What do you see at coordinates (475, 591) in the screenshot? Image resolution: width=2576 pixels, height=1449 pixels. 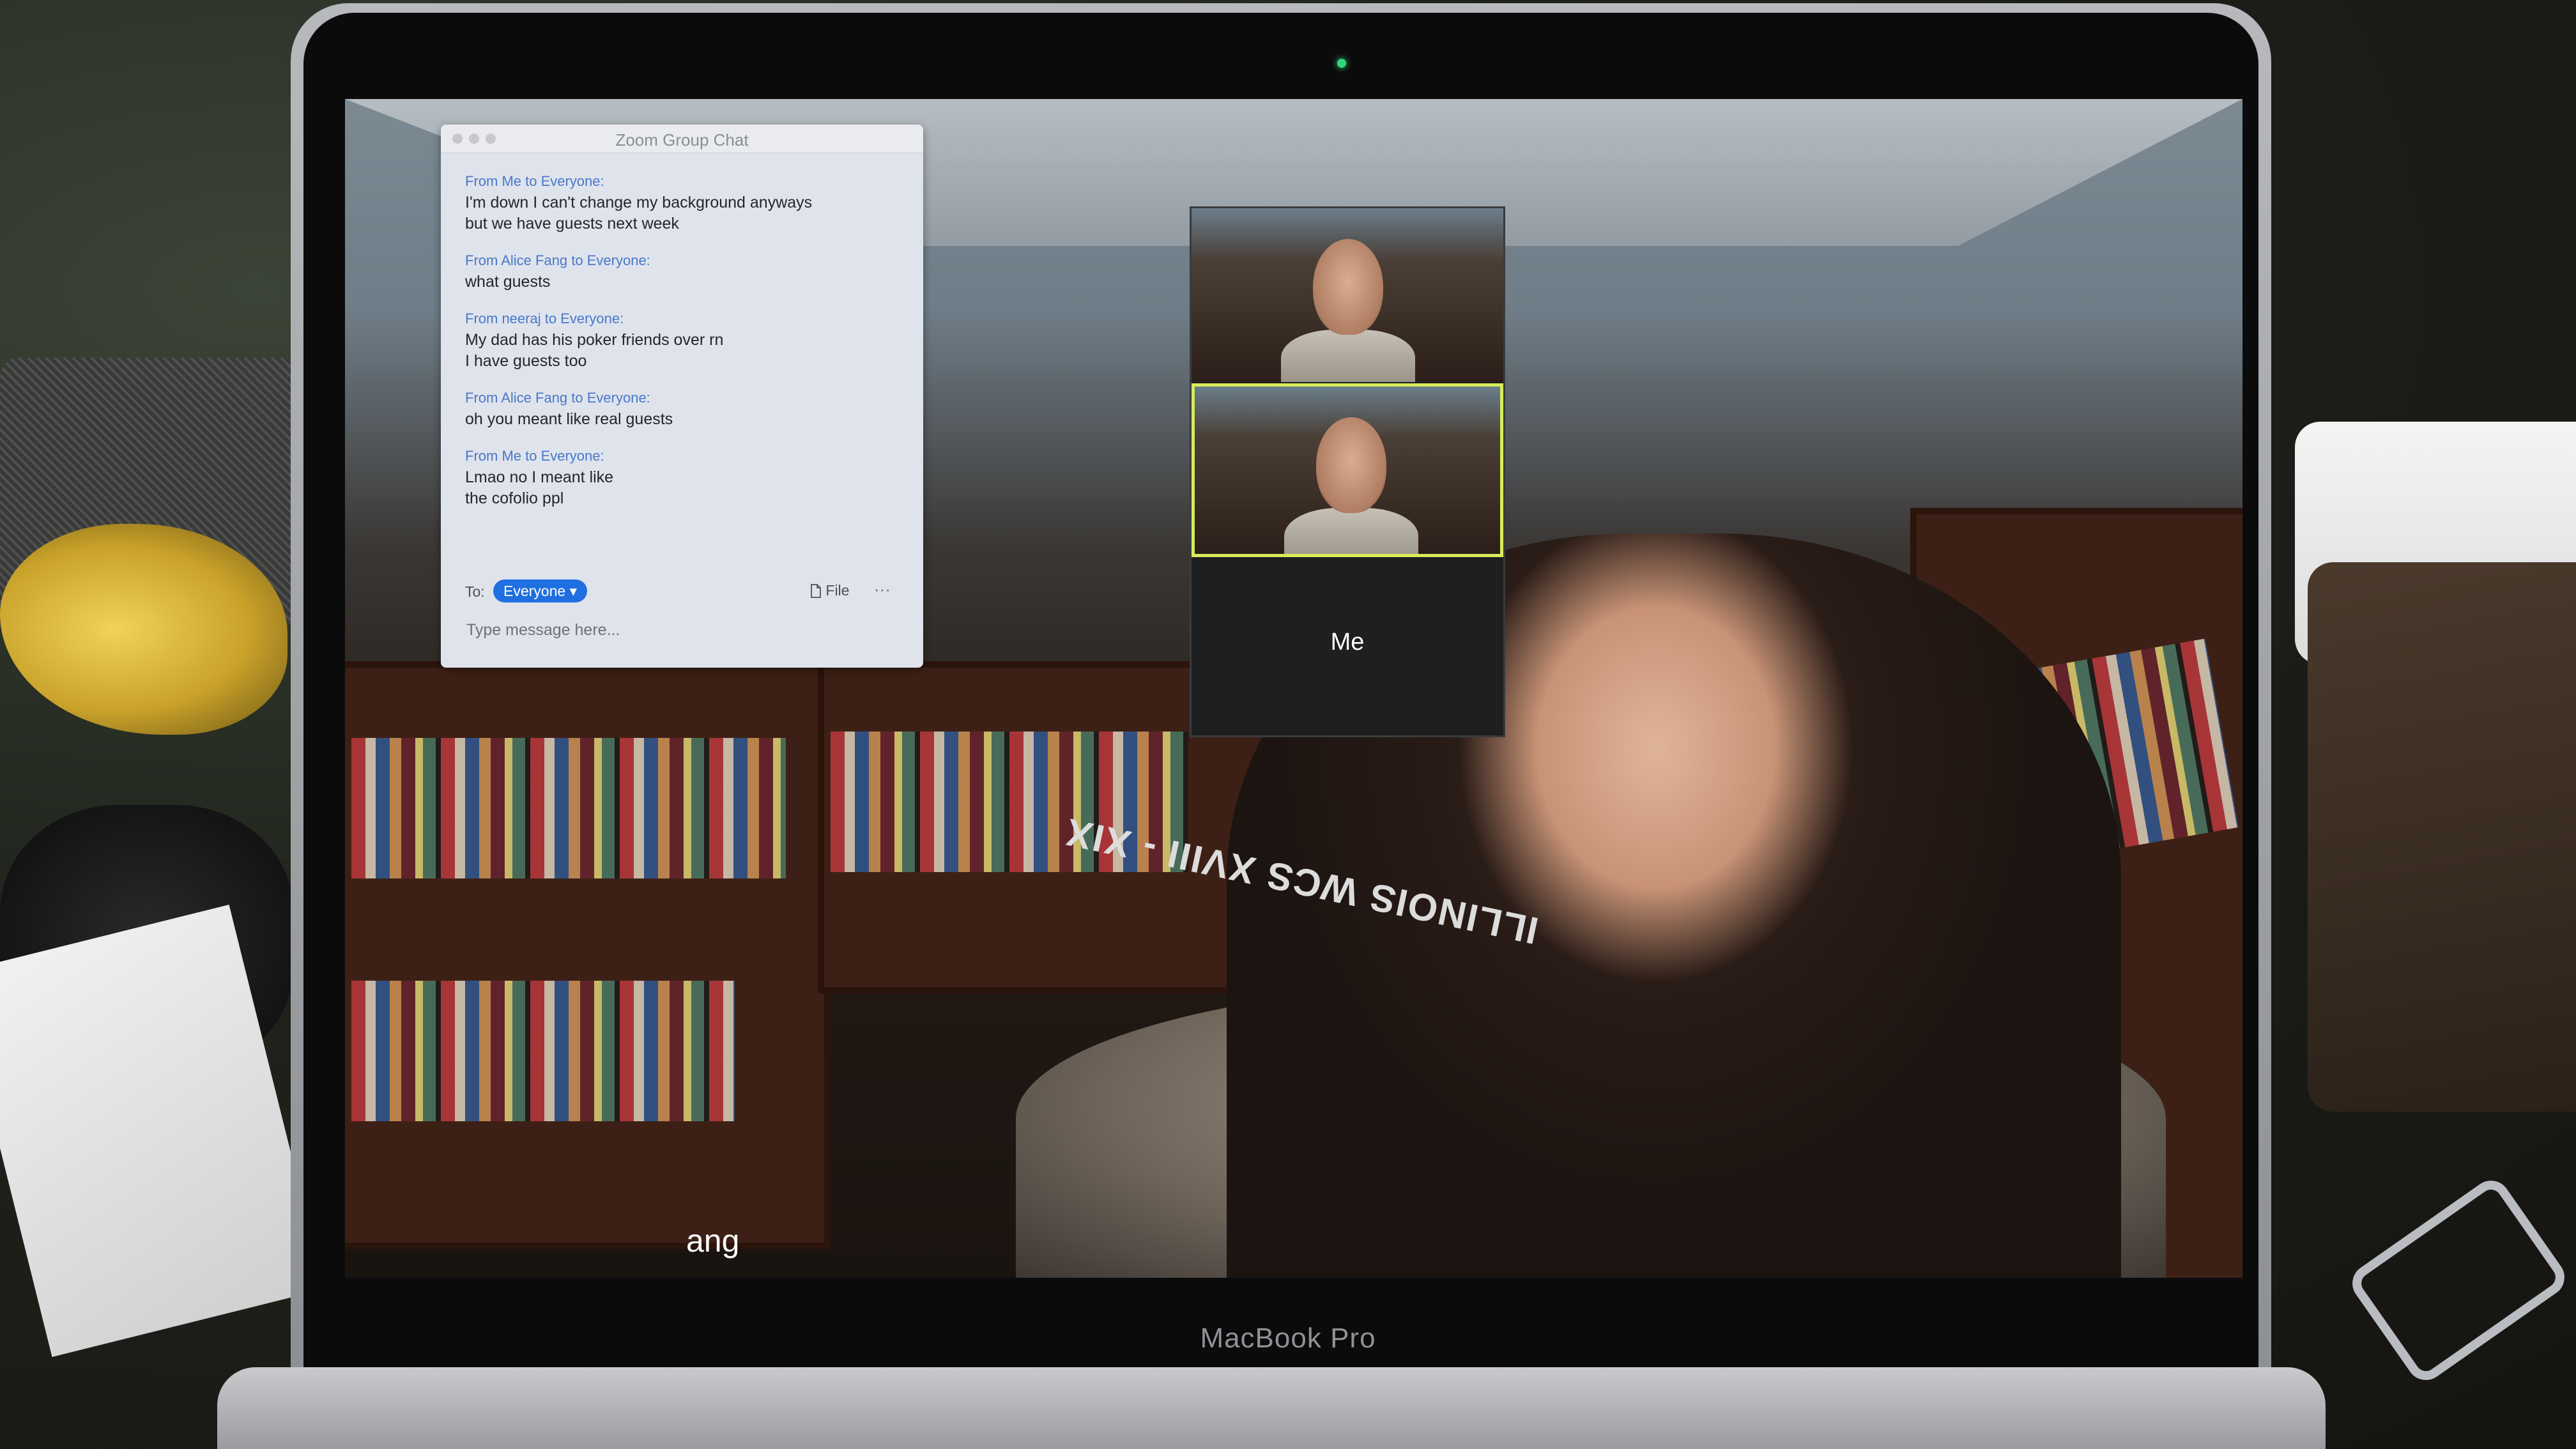 I see `recipient-label: To:` at bounding box center [475, 591].